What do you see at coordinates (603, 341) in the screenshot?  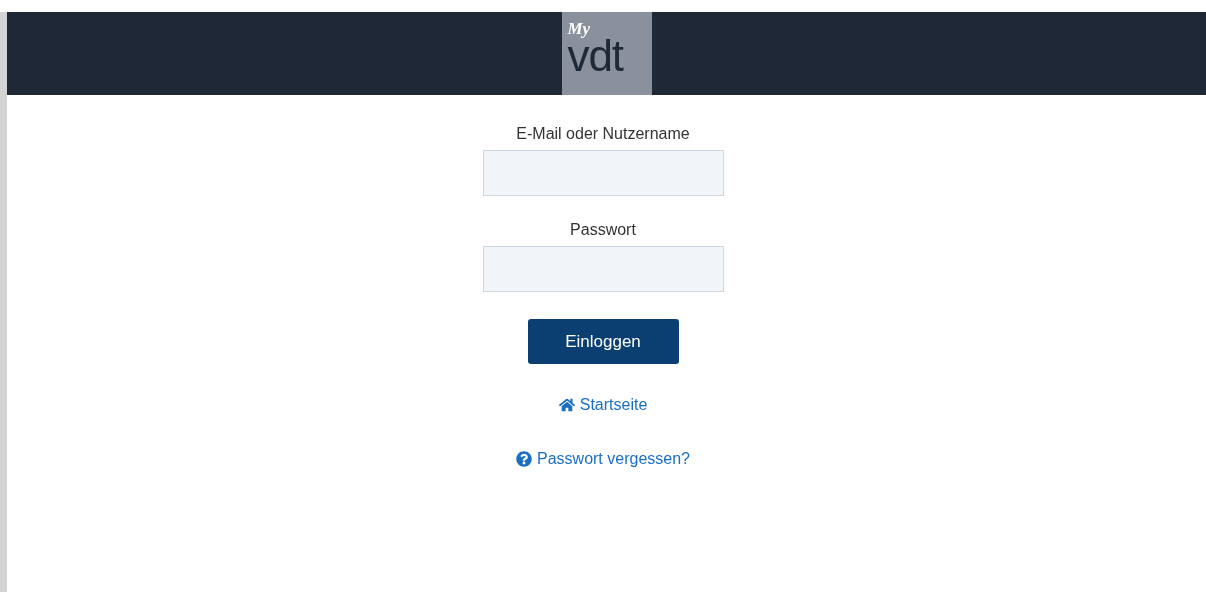 I see `login-button: Einloggen` at bounding box center [603, 341].